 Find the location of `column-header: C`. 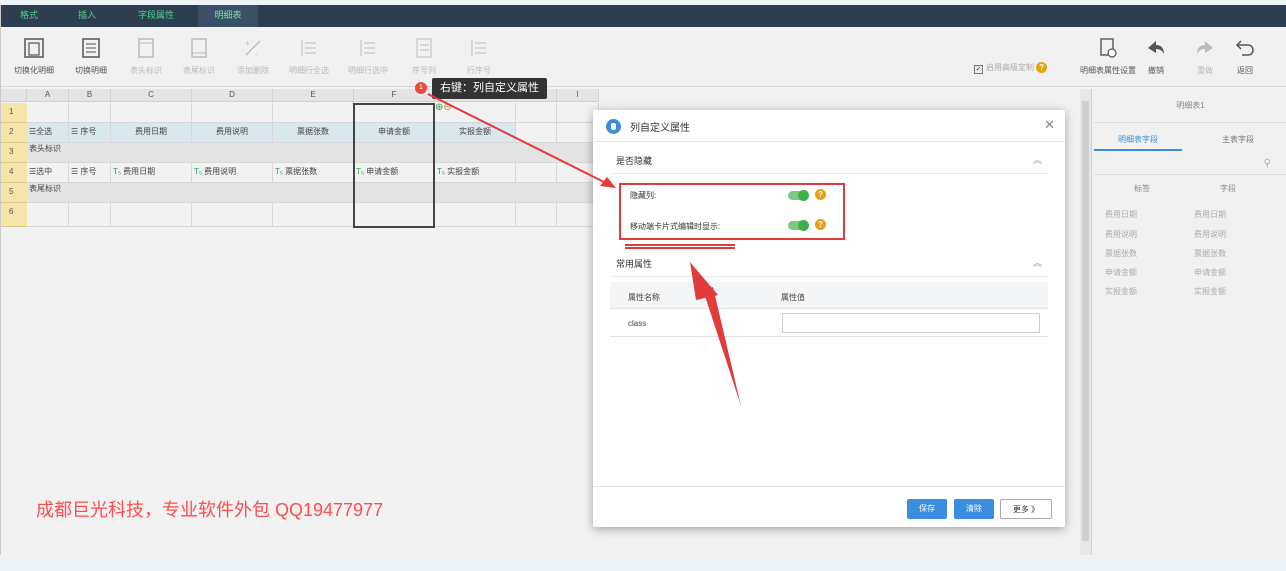

column-header: C is located at coordinates (151, 95).